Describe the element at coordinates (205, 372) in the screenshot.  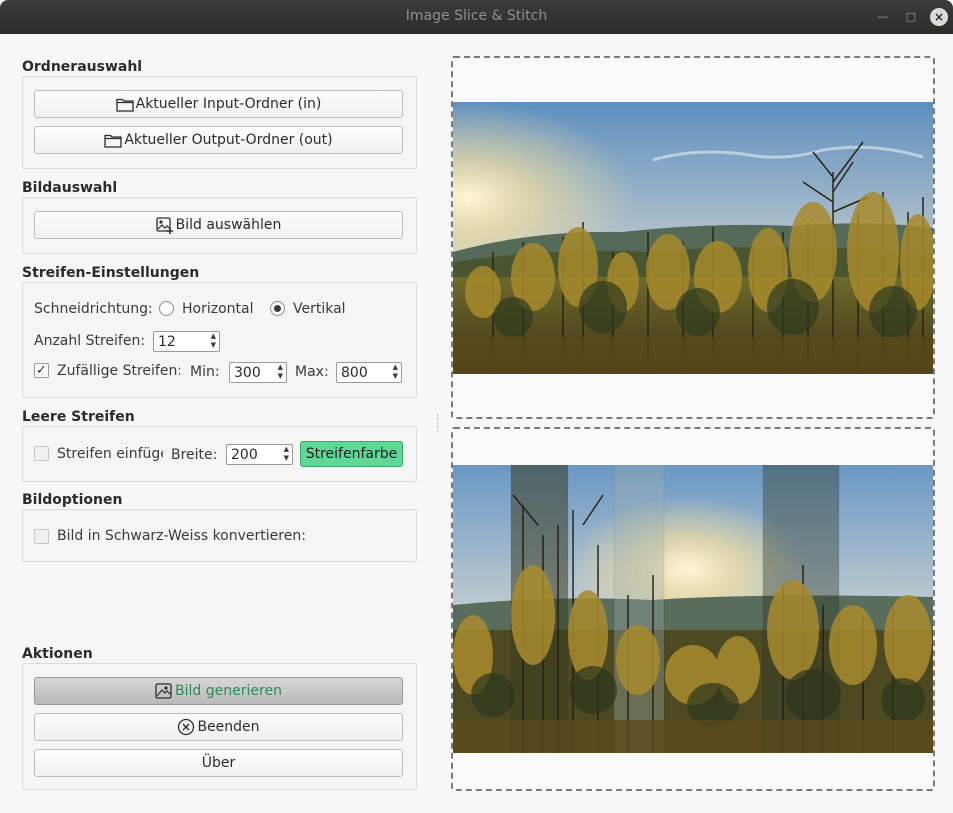
I see `min-label: Min:` at that location.